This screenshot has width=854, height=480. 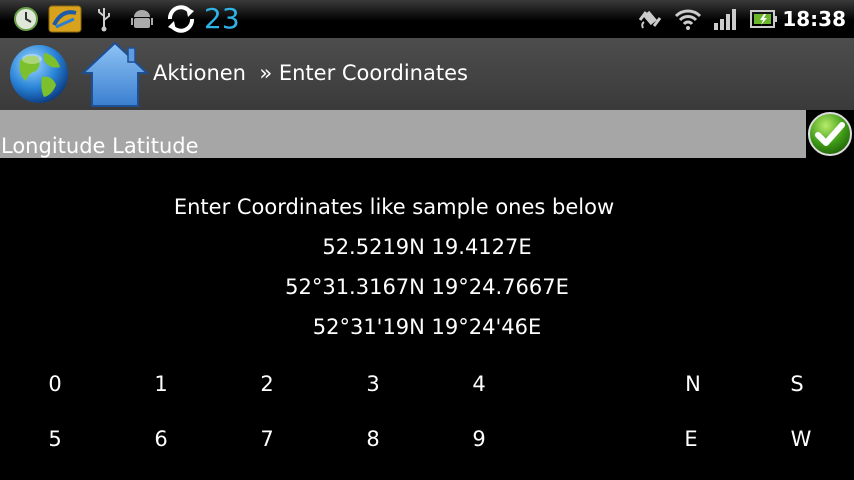 I want to click on breadcrumb: Aktionen » Enter Coordinates, so click(x=310, y=73).